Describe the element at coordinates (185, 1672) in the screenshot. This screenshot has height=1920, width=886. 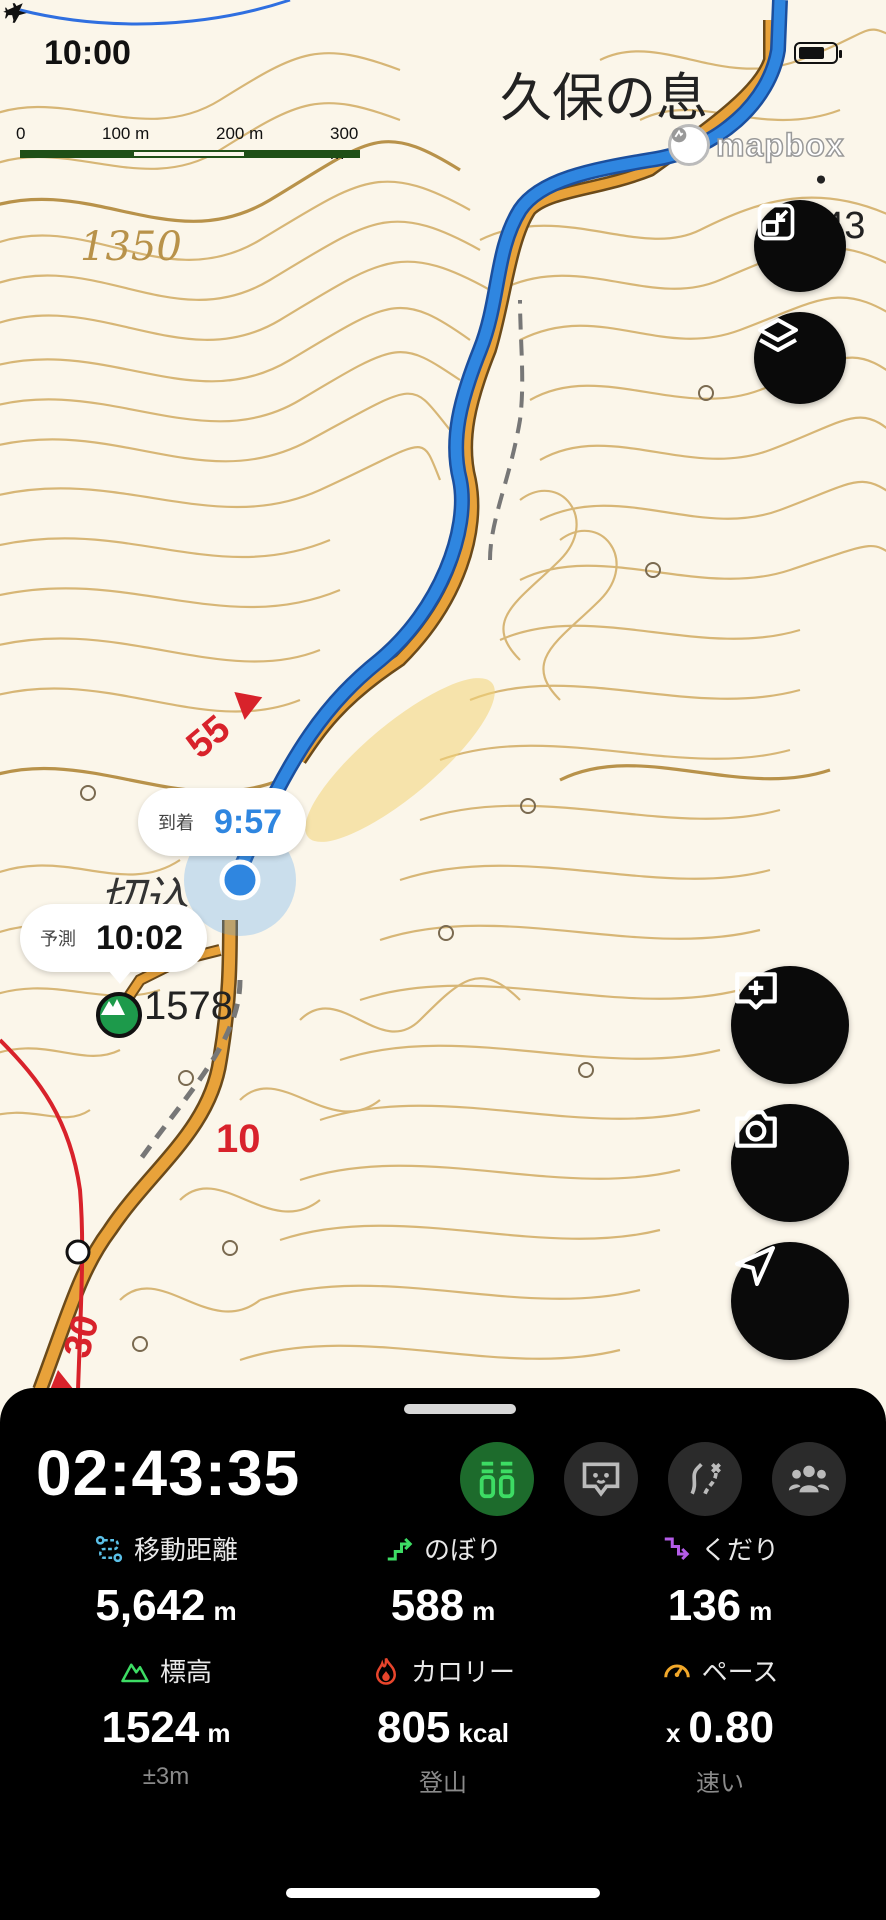
I see `stat-elevation-label: 標高` at that location.